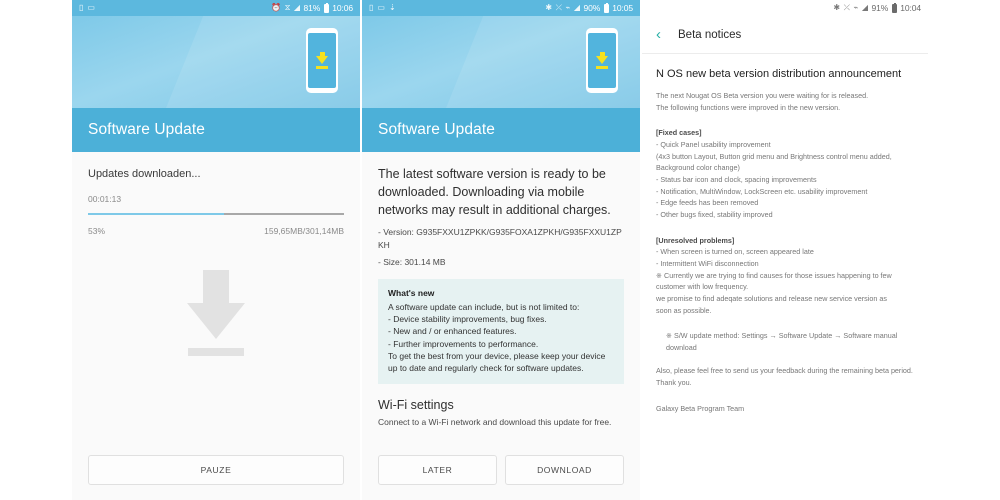 This screenshot has width=1000, height=500. I want to click on battery-percent: 91%, so click(880, 8).